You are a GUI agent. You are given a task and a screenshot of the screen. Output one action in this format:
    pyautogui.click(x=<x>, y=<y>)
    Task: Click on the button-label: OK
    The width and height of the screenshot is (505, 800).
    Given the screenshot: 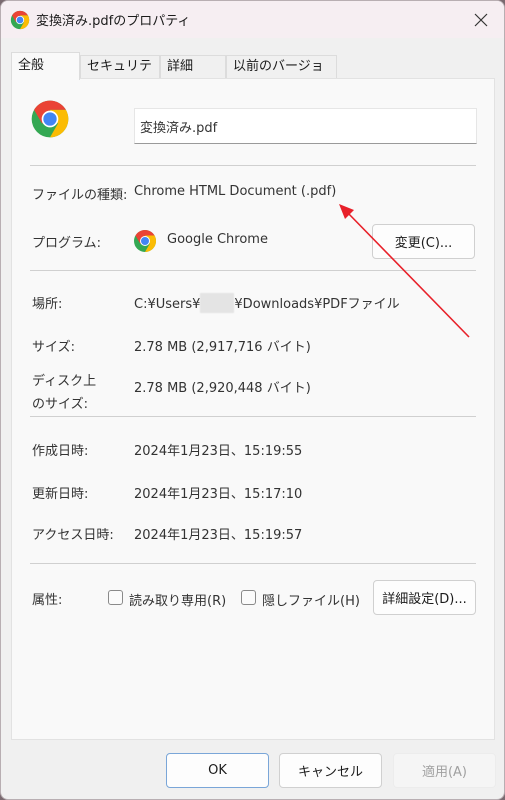 What is the action you would take?
    pyautogui.click(x=217, y=770)
    